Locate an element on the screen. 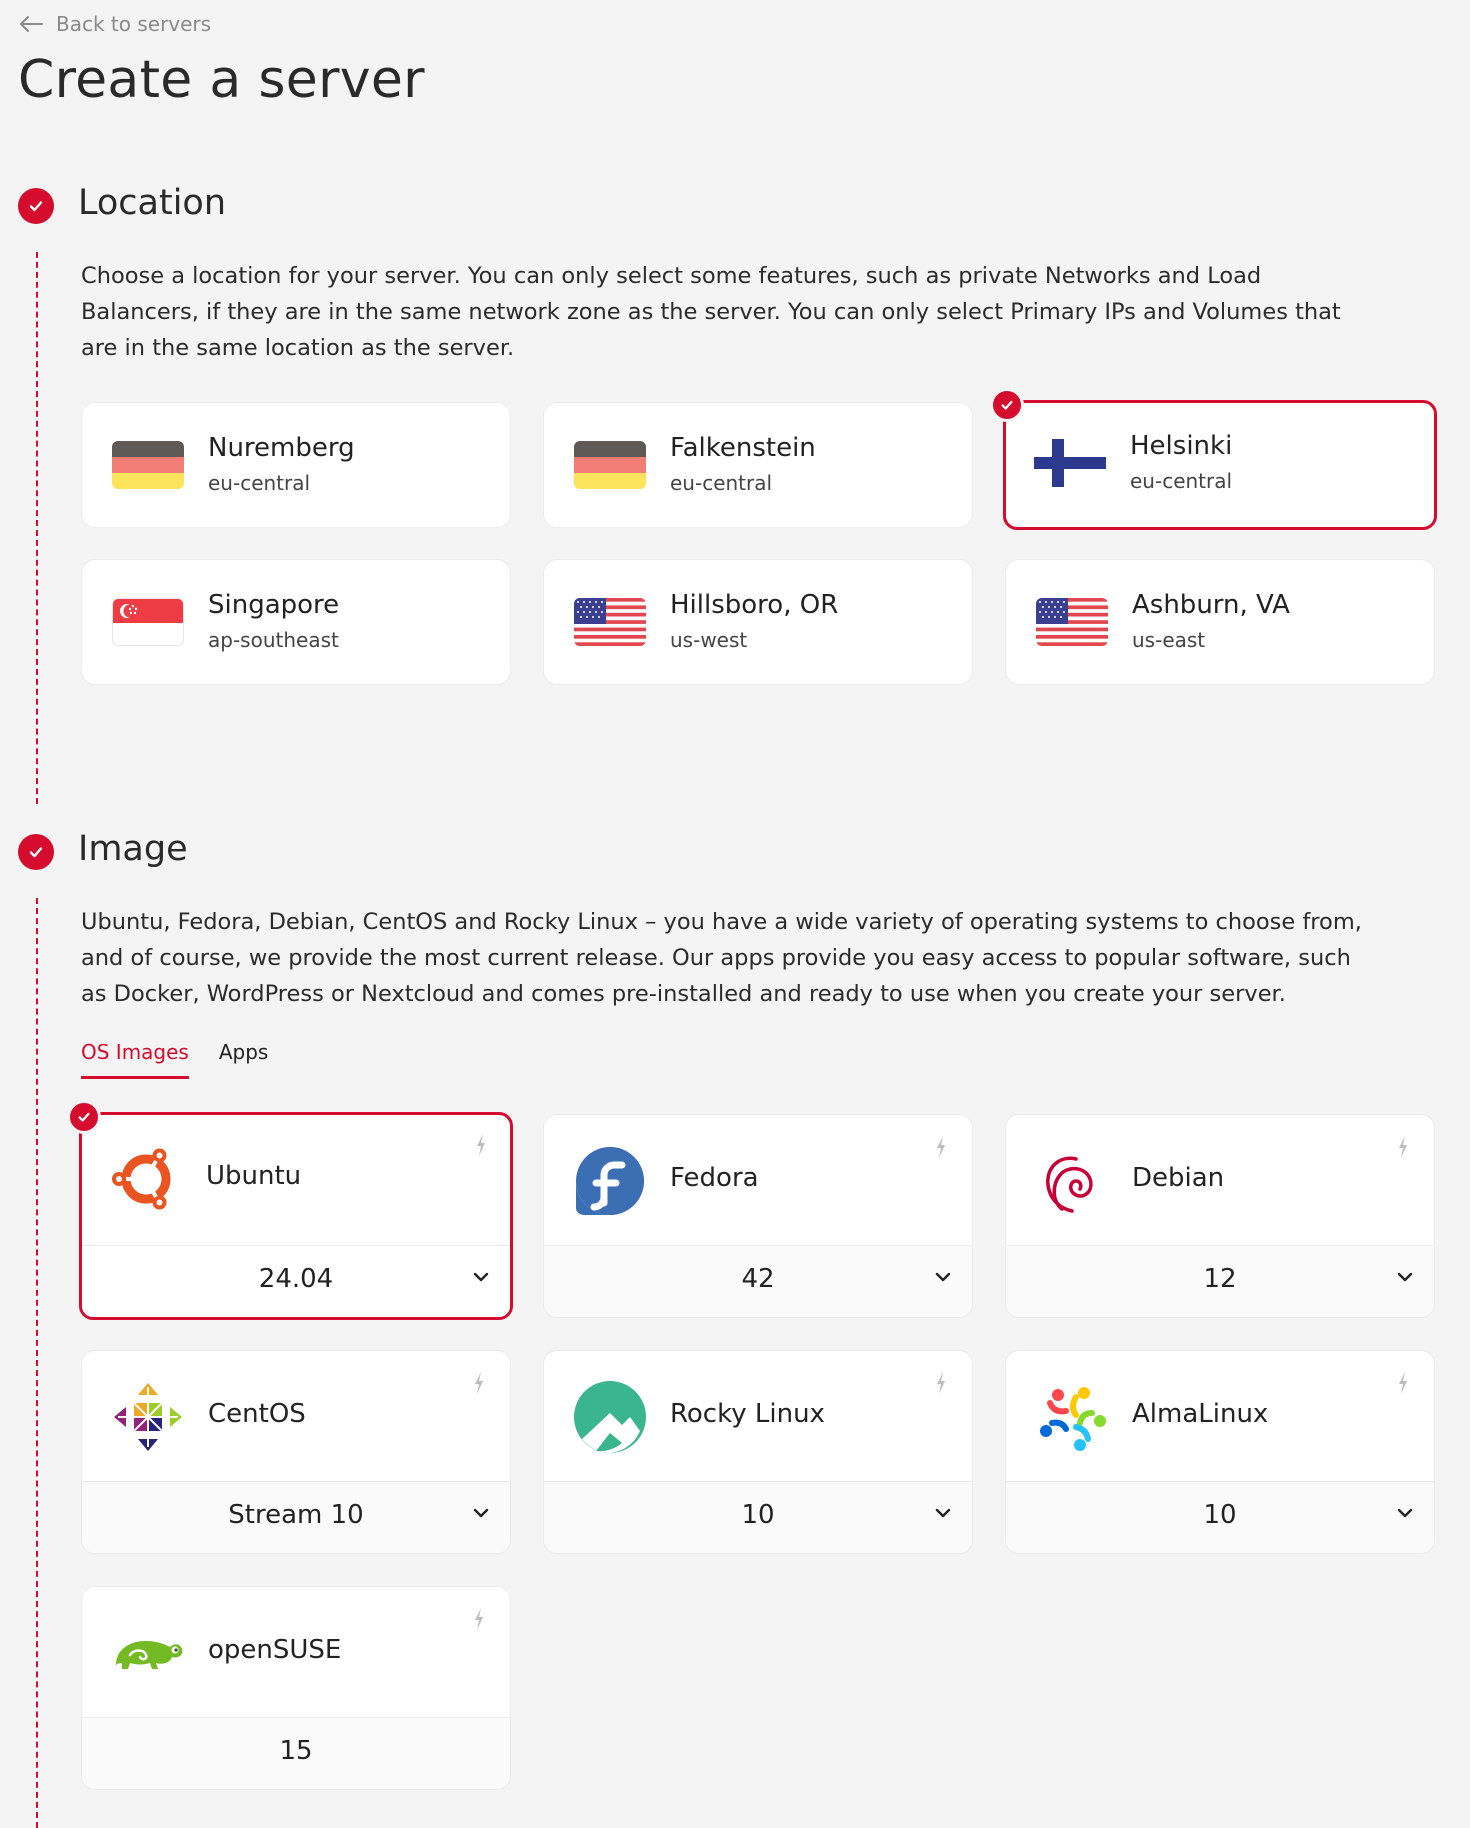 The height and width of the screenshot is (1828, 1470). os-version: 12 is located at coordinates (1220, 1279).